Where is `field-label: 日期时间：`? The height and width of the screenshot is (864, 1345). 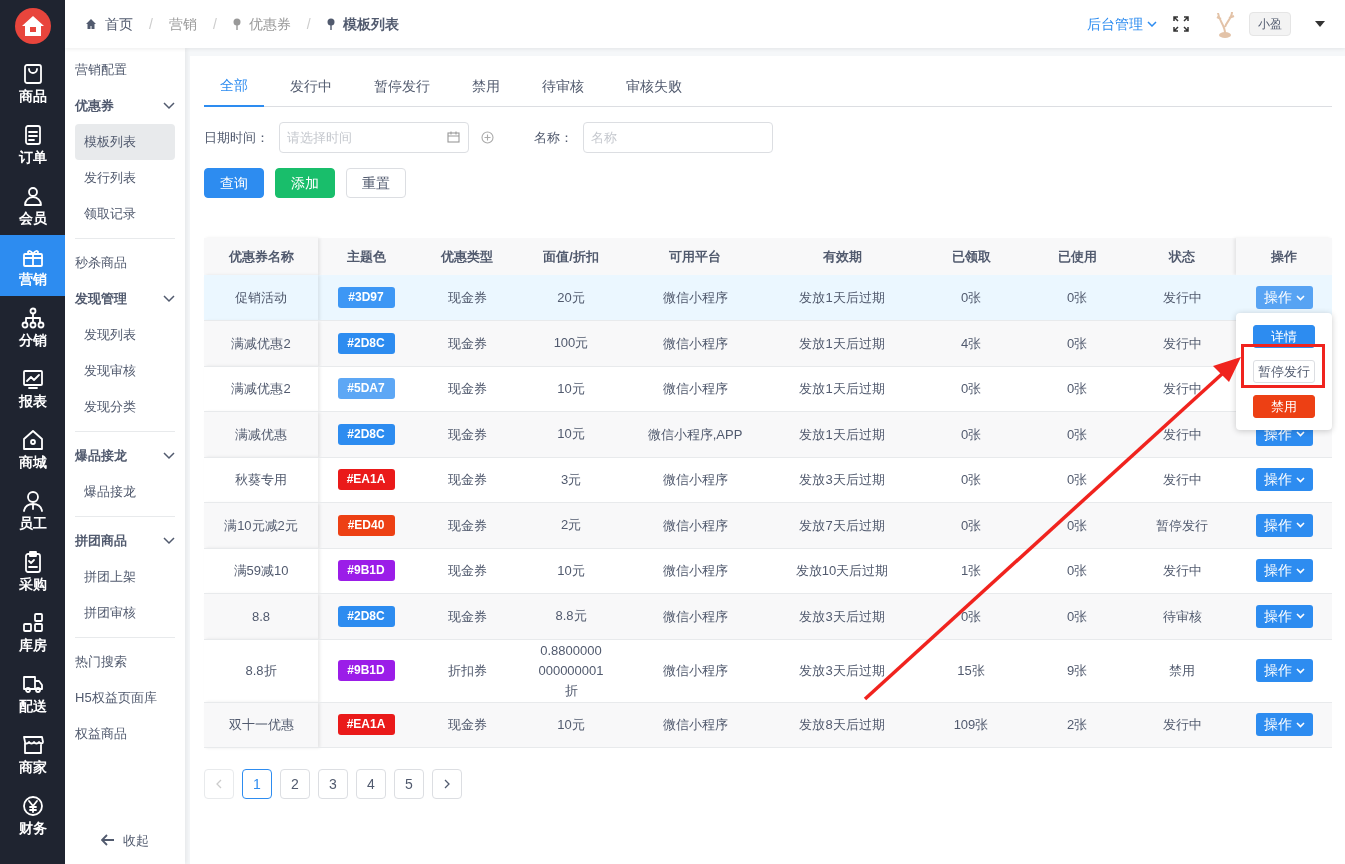
field-label: 日期时间： is located at coordinates (236, 137).